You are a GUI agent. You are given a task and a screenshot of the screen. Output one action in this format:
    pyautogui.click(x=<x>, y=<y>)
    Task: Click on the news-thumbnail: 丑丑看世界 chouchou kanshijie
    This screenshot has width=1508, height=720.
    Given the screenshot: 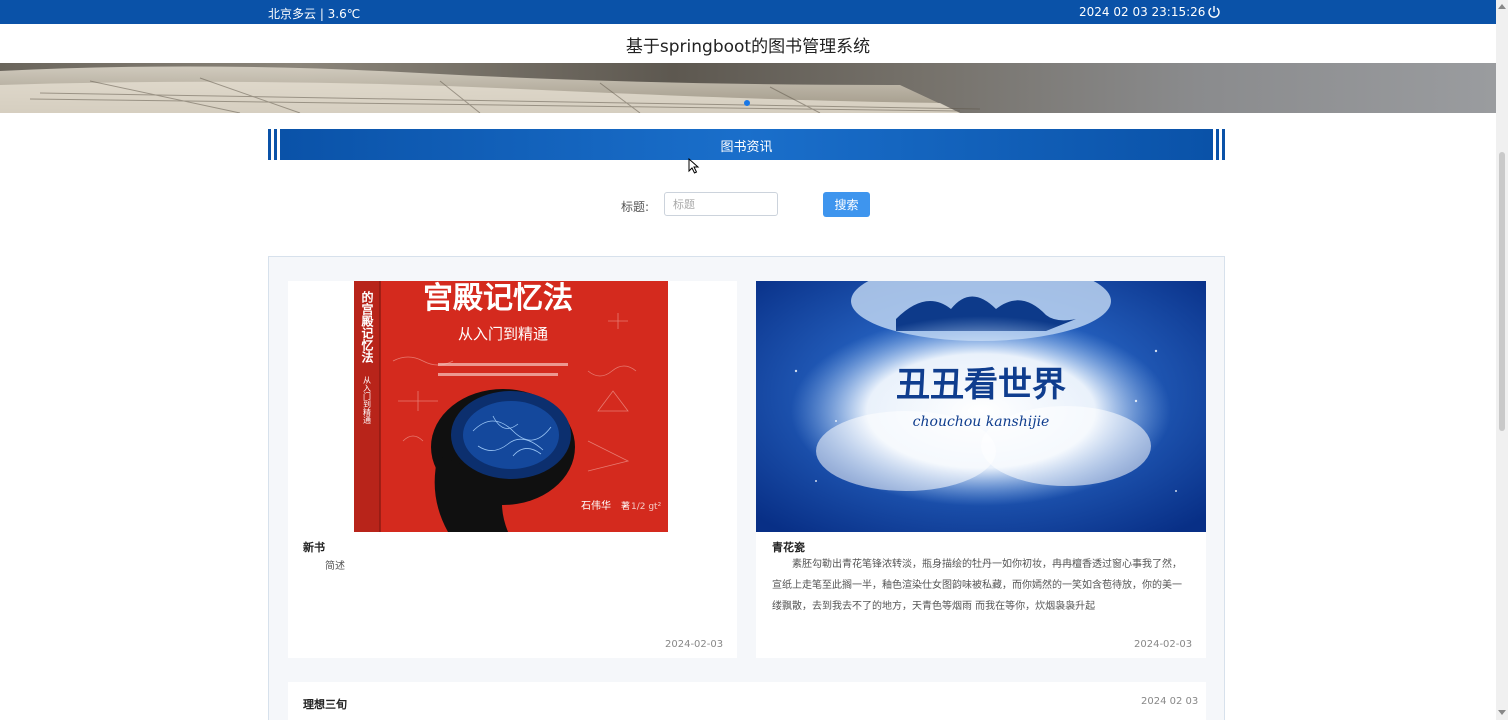 What is the action you would take?
    pyautogui.click(x=981, y=406)
    